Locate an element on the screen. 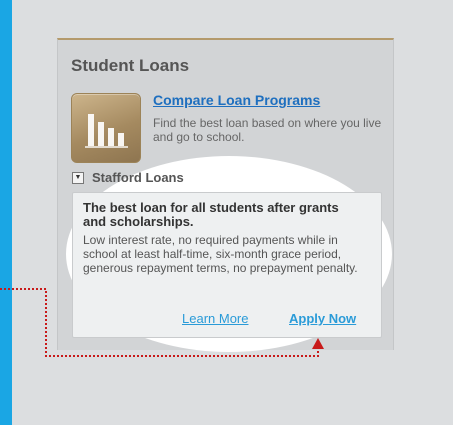  callout-arrowhead-icon is located at coordinates (318, 343).